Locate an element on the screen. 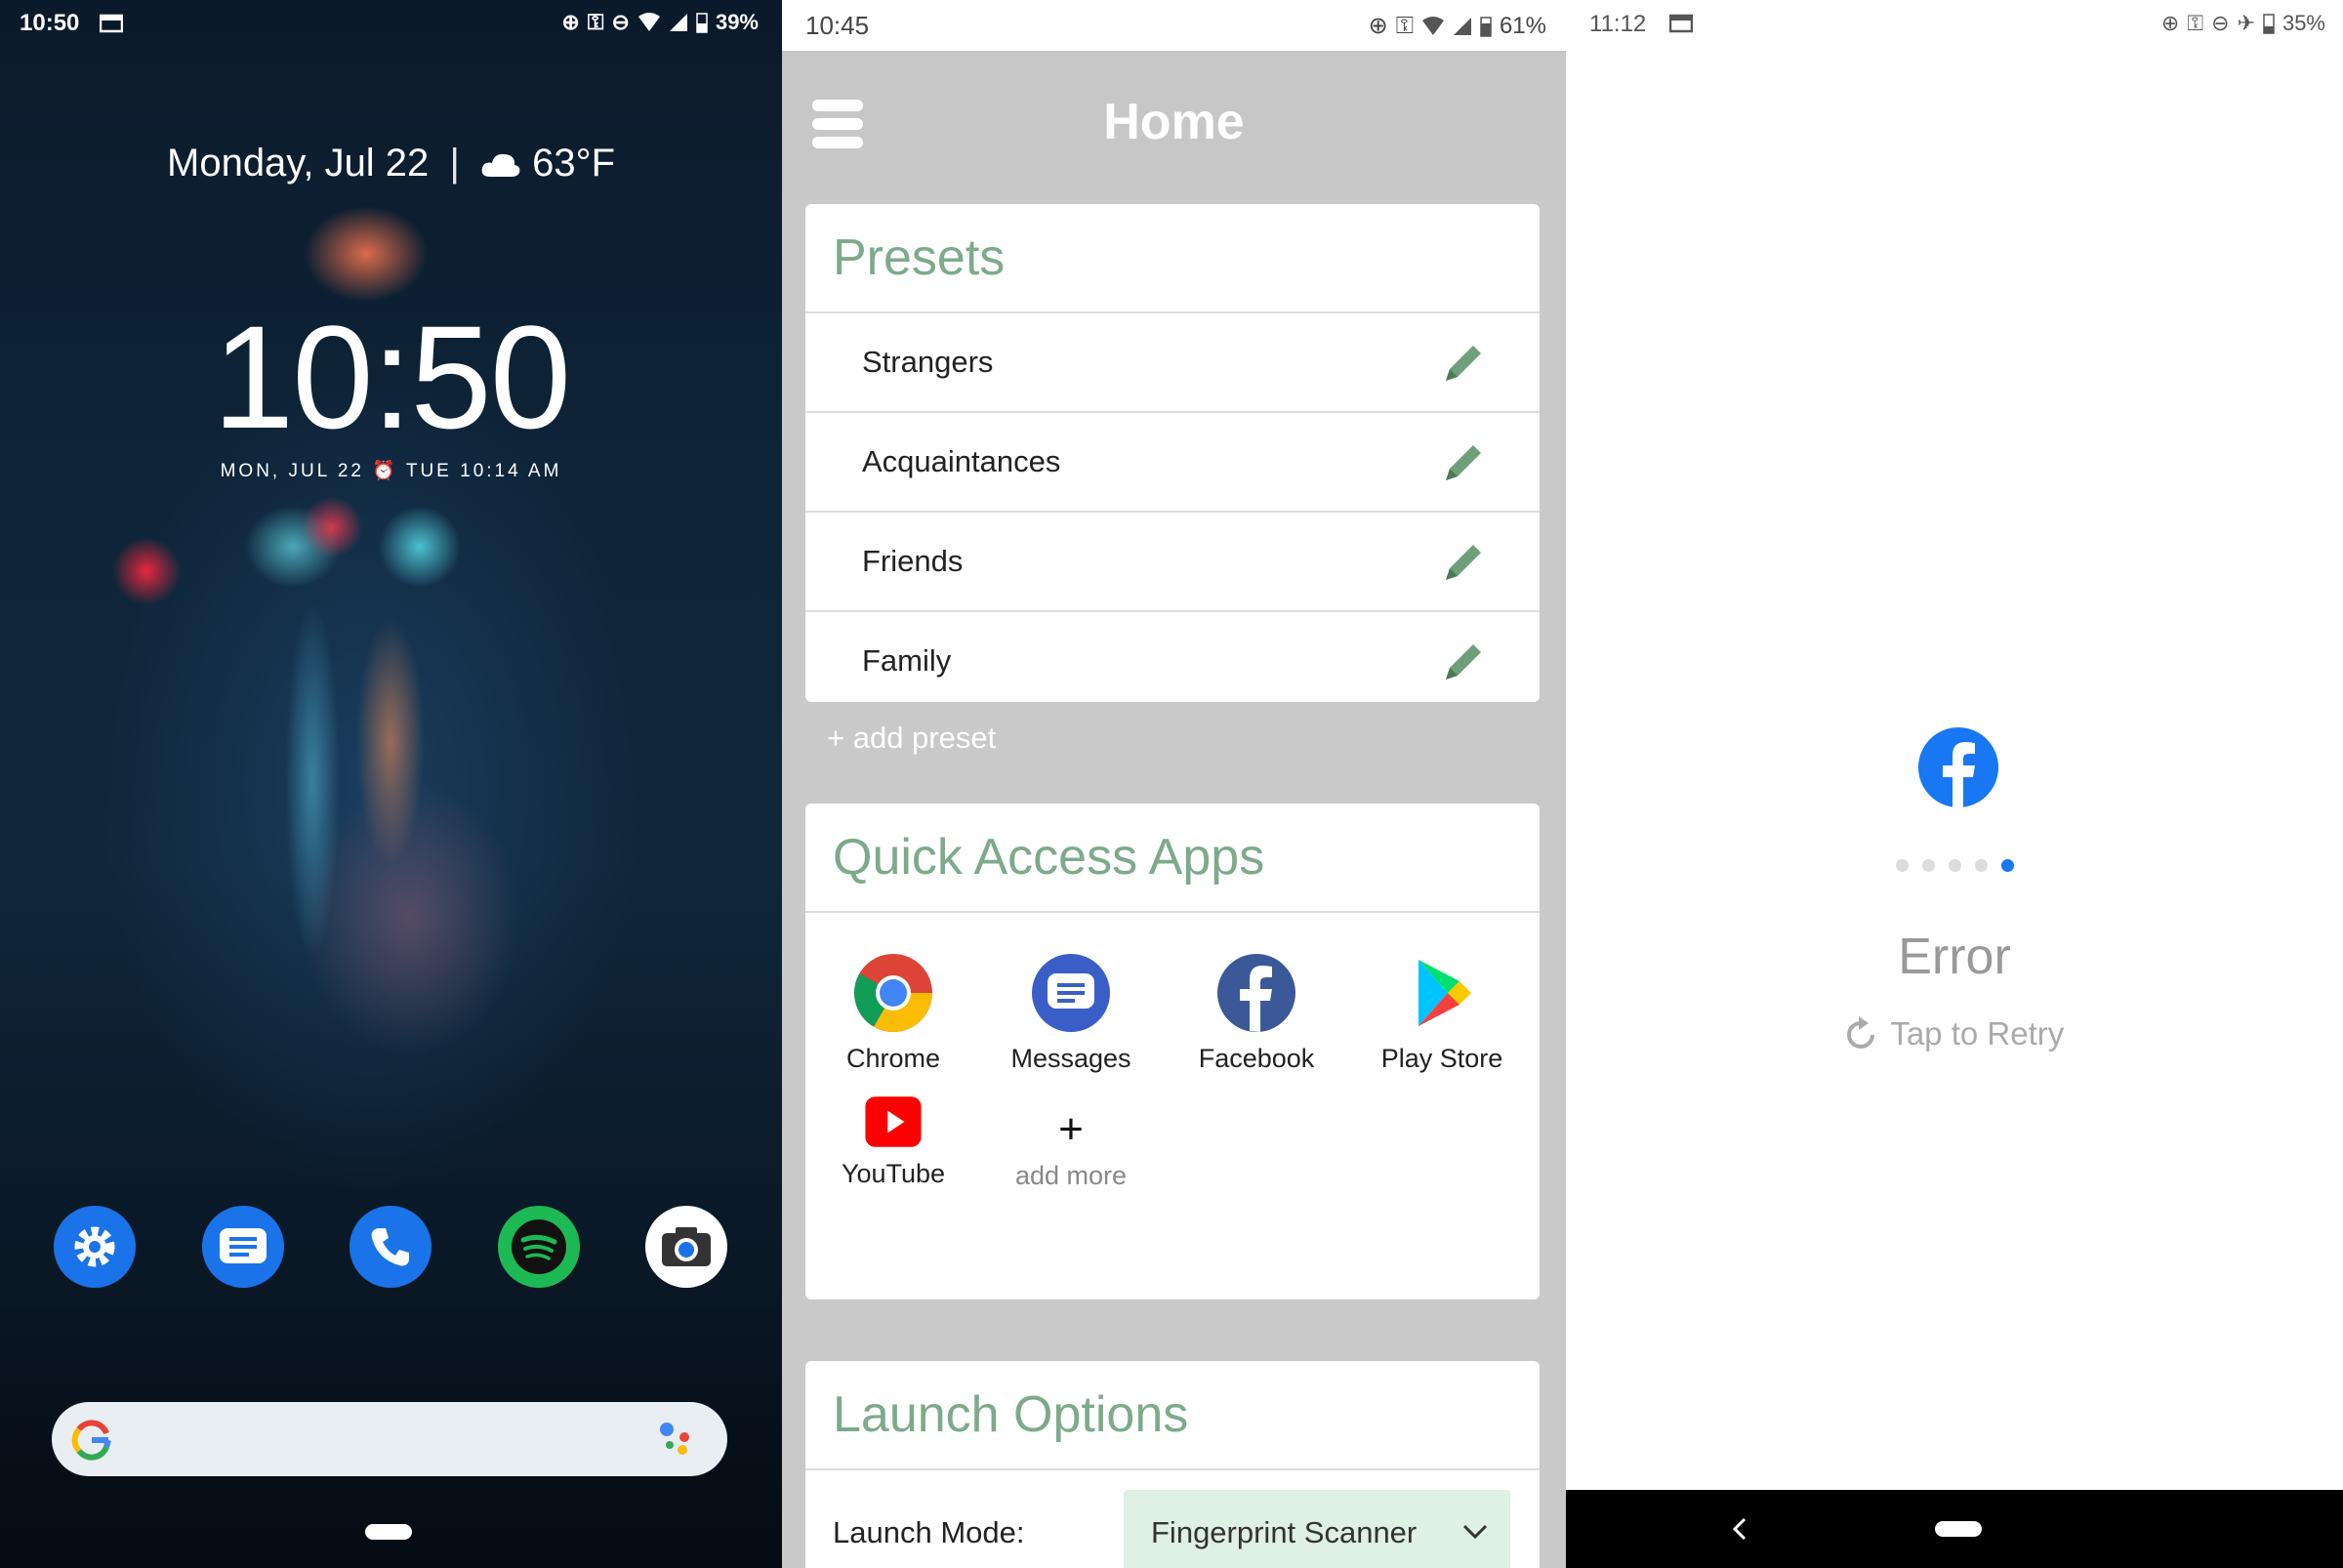 The image size is (2343, 1568). battery-level: 39% is located at coordinates (737, 22).